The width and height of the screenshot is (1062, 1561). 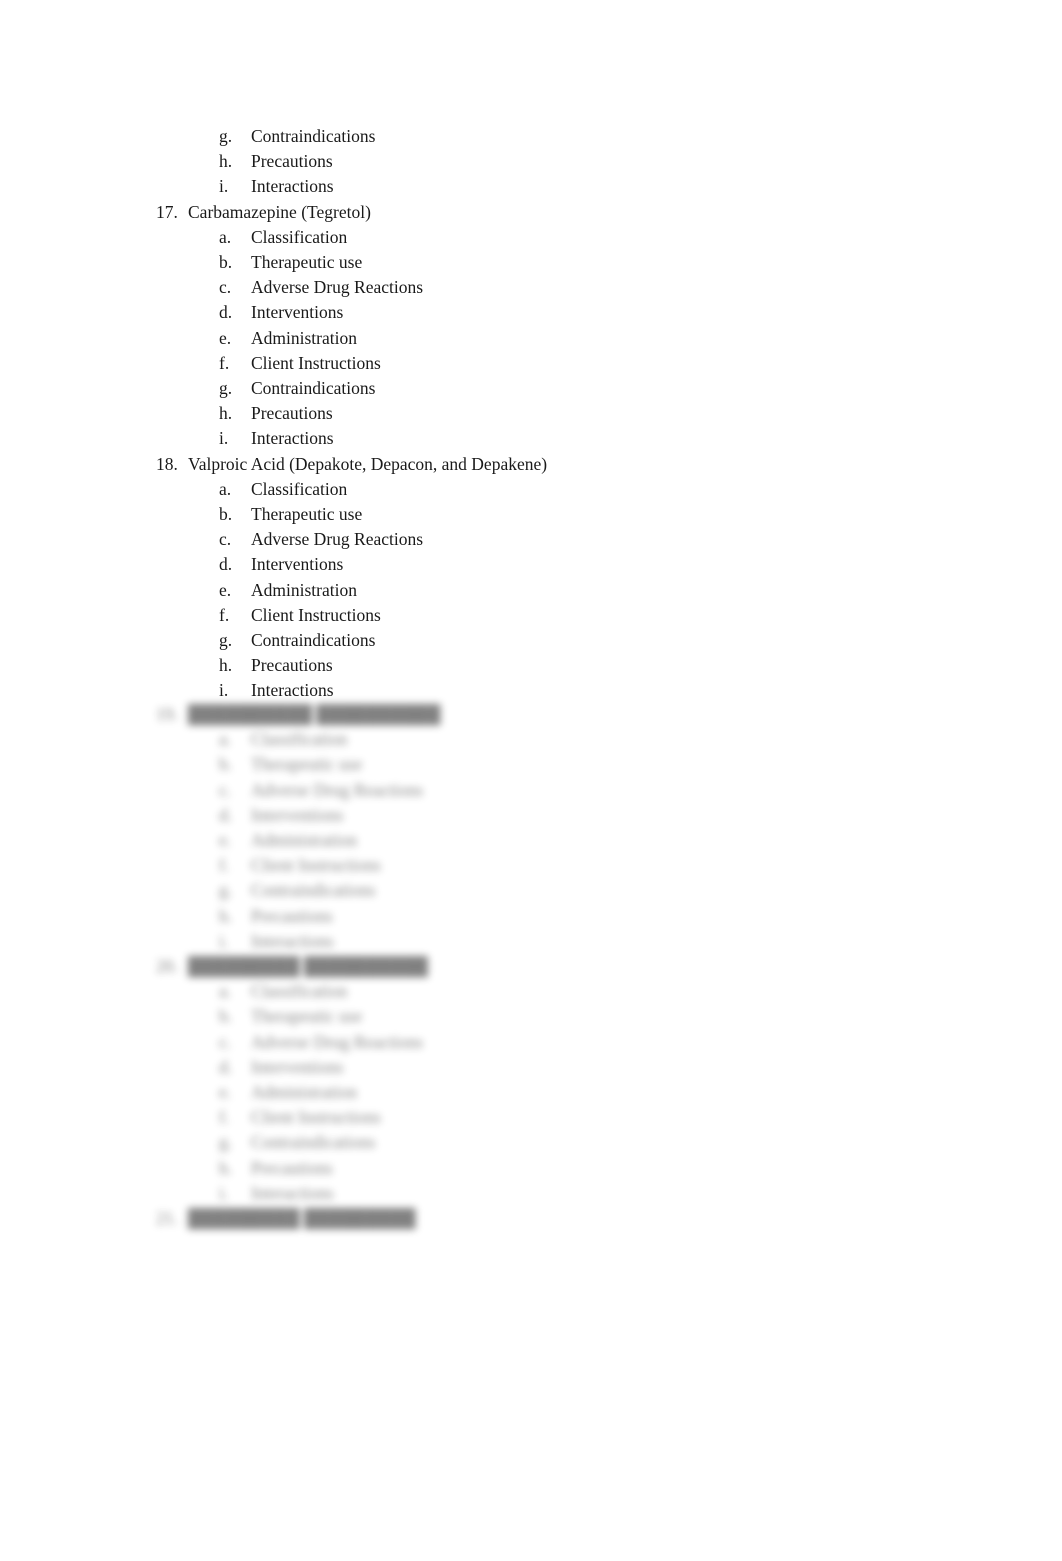 I want to click on section-number: 20., so click(x=167, y=966).